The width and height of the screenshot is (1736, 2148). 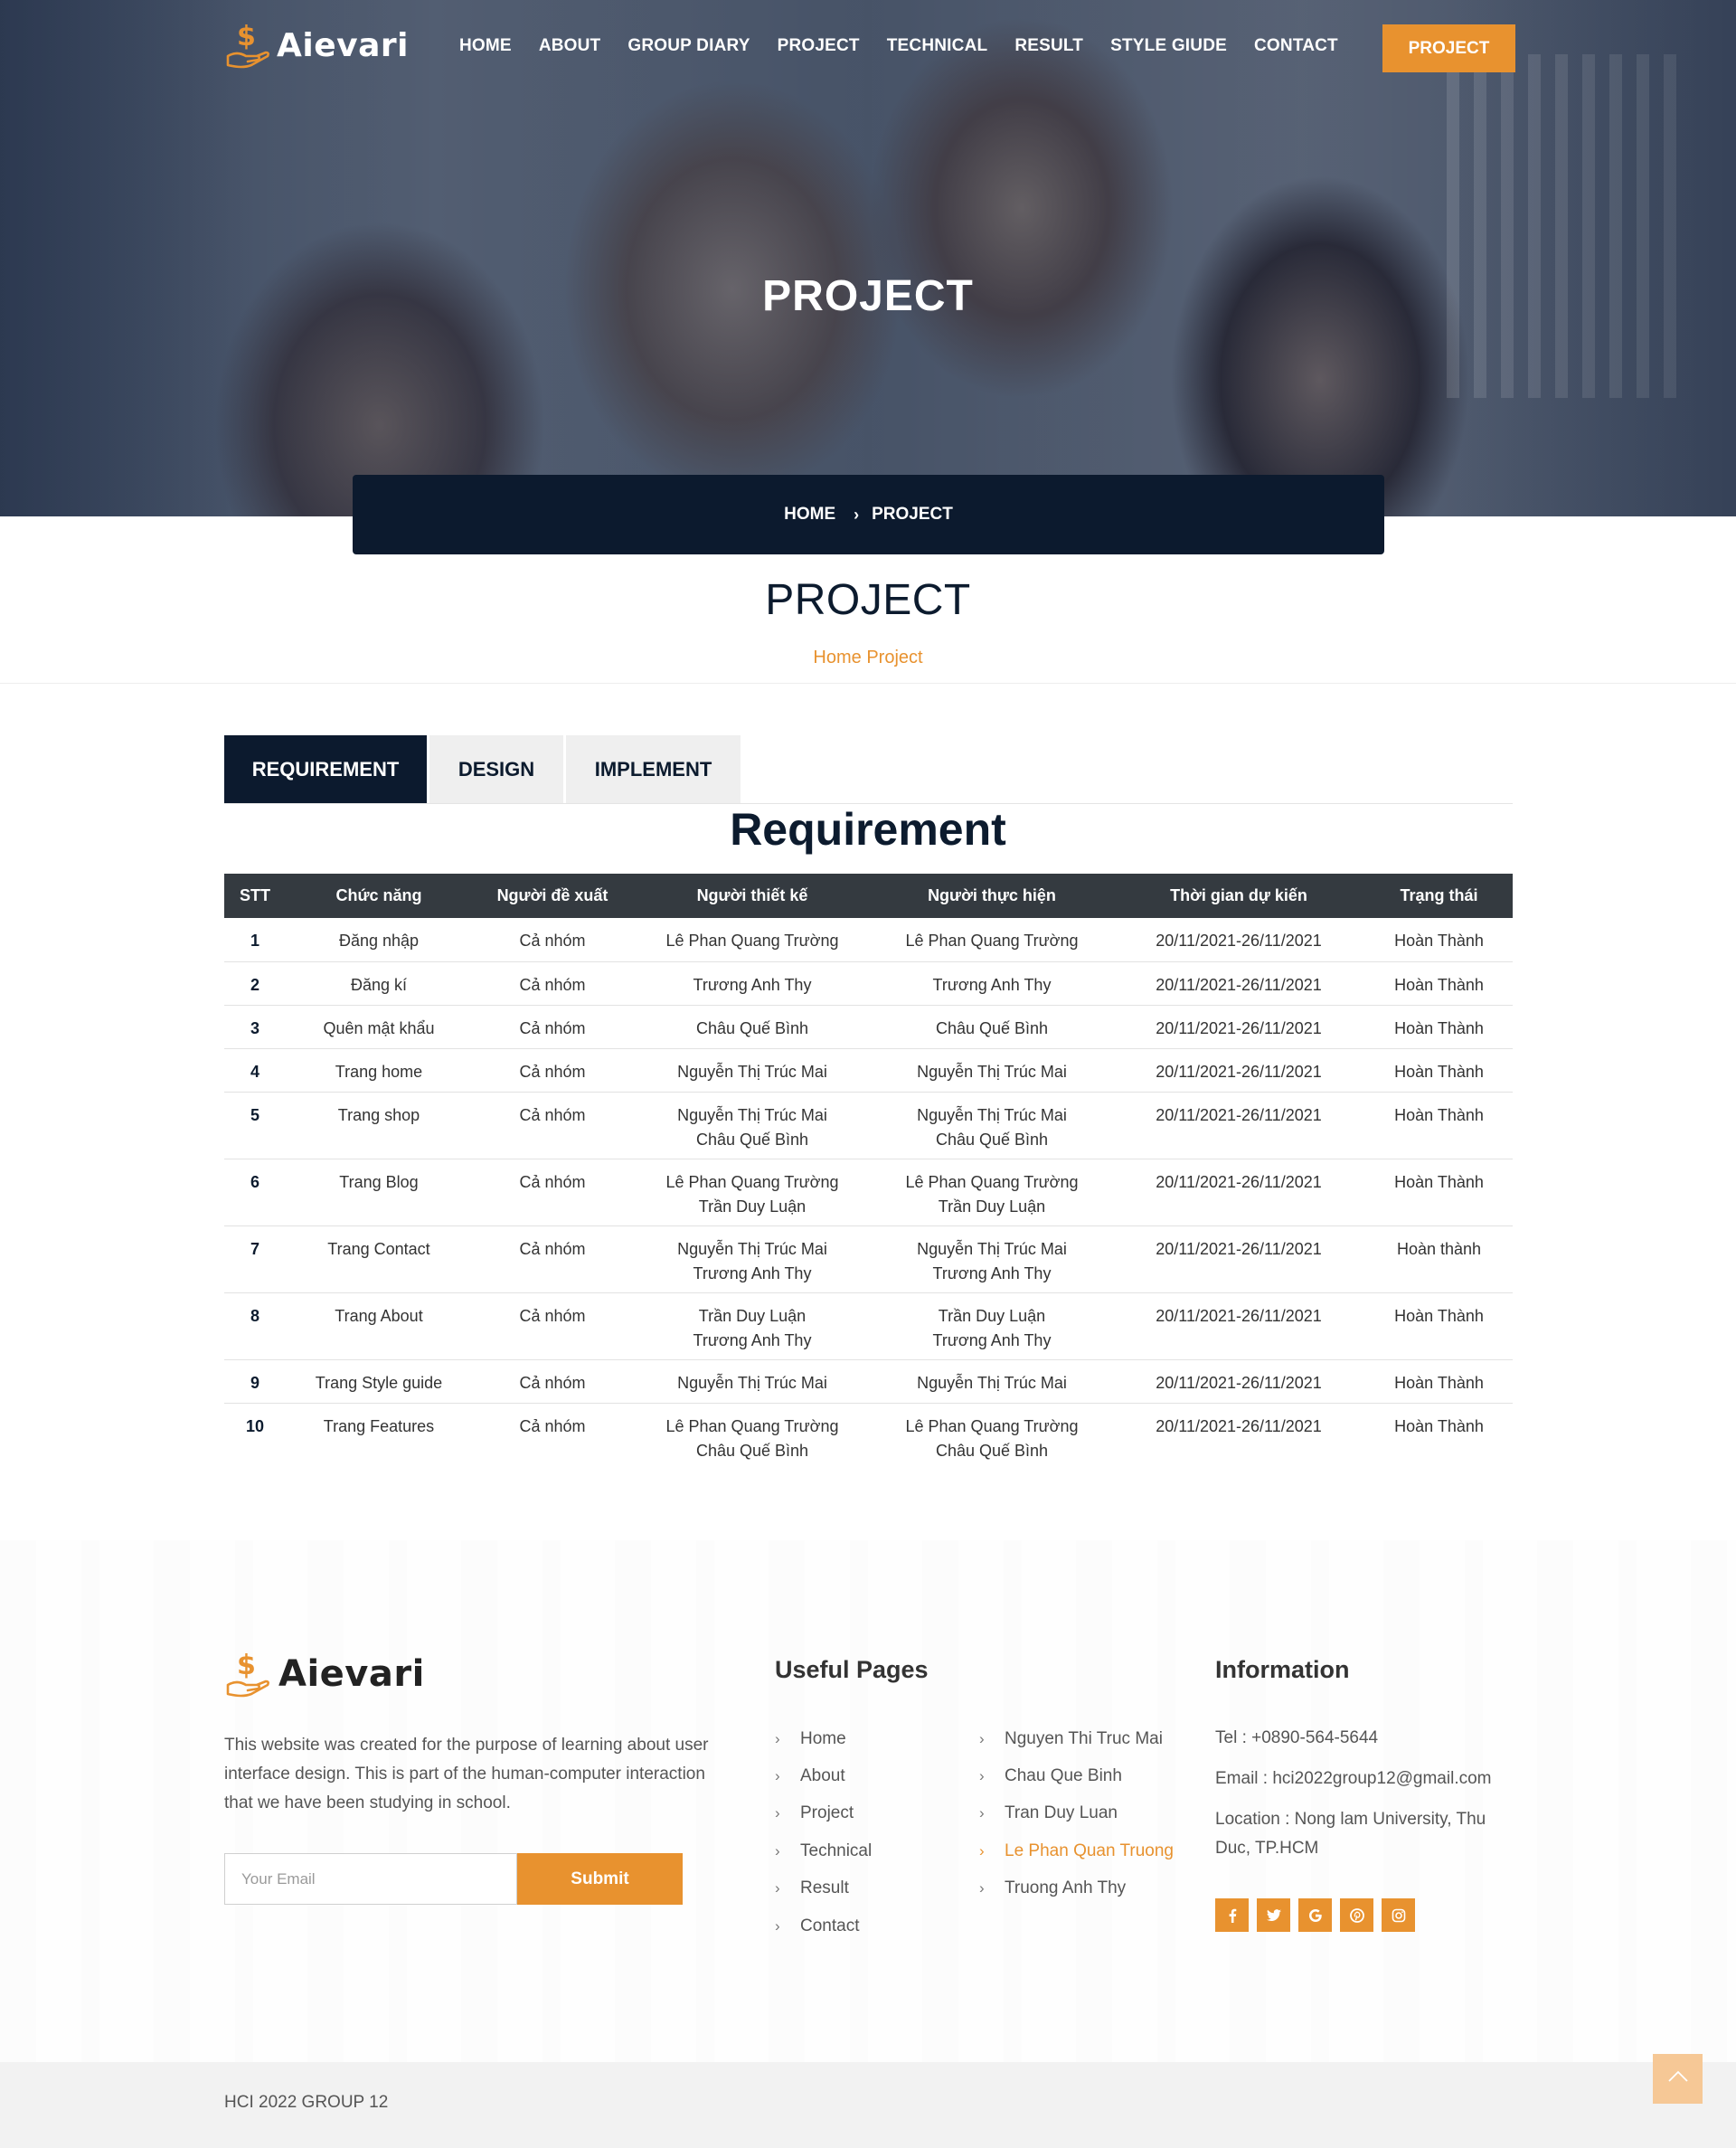 What do you see at coordinates (379, 1027) in the screenshot?
I see `table-cell: Quên mật khẩu` at bounding box center [379, 1027].